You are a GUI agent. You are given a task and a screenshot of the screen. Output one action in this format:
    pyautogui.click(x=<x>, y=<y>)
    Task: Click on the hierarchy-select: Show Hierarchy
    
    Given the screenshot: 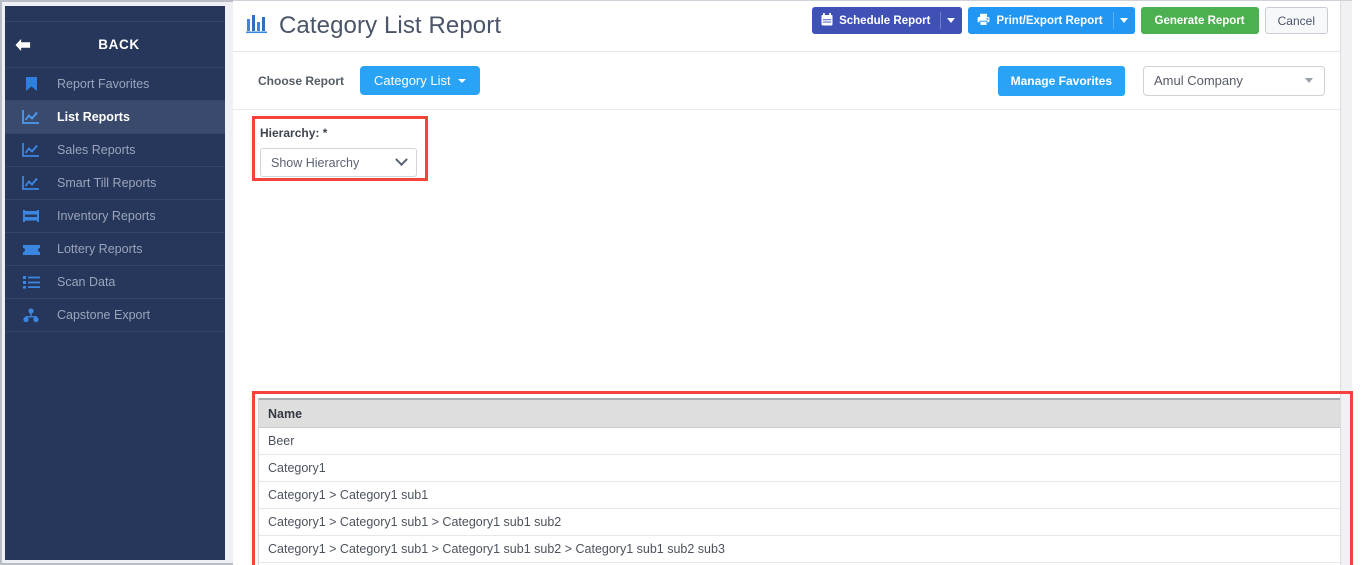 What is the action you would take?
    pyautogui.click(x=338, y=162)
    